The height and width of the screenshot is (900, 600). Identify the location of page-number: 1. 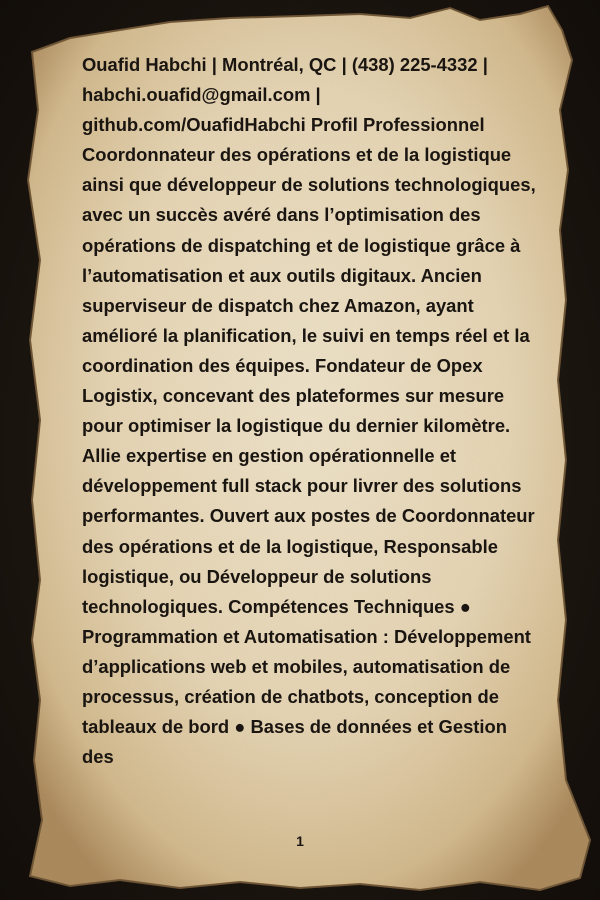
(300, 841).